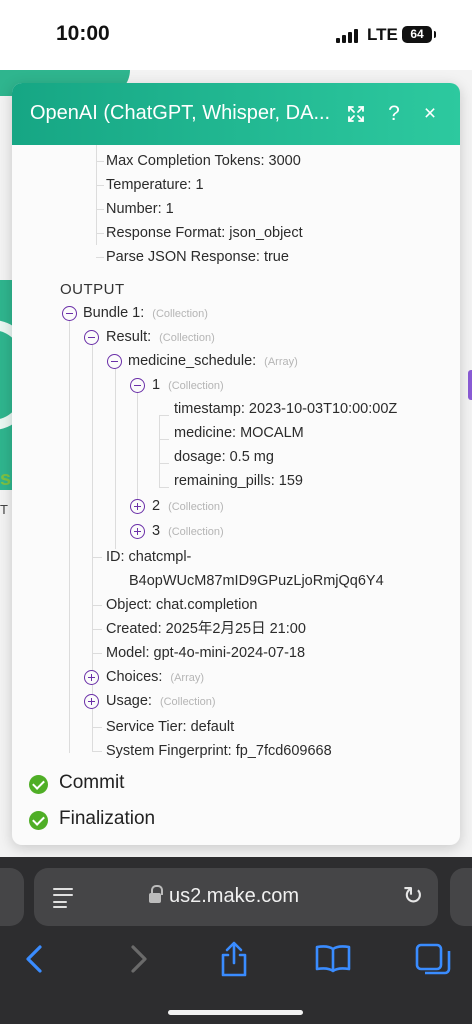 Image resolution: width=472 pixels, height=1024 pixels. What do you see at coordinates (149, 557) in the screenshot?
I see `field-row-id: ID: chatcmpl-` at bounding box center [149, 557].